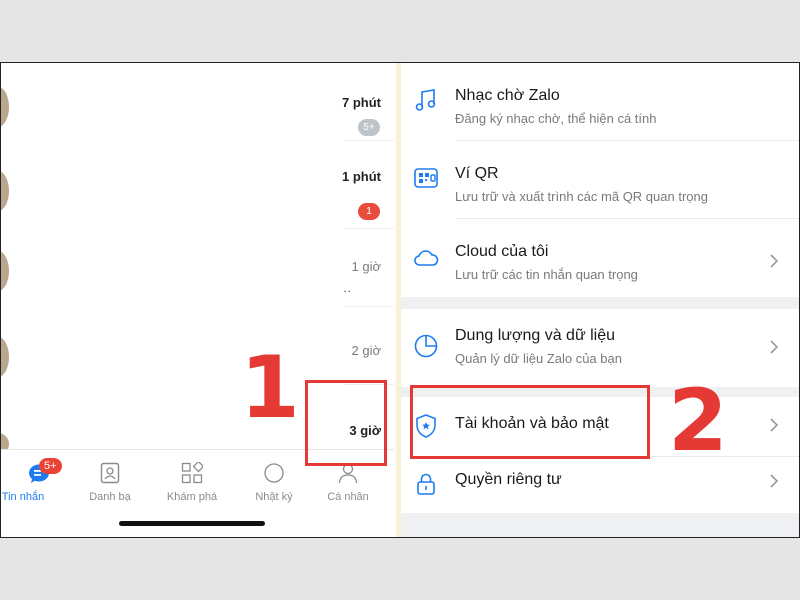  What do you see at coordinates (477, 173) in the screenshot?
I see `menu-item-title: Ví QR` at bounding box center [477, 173].